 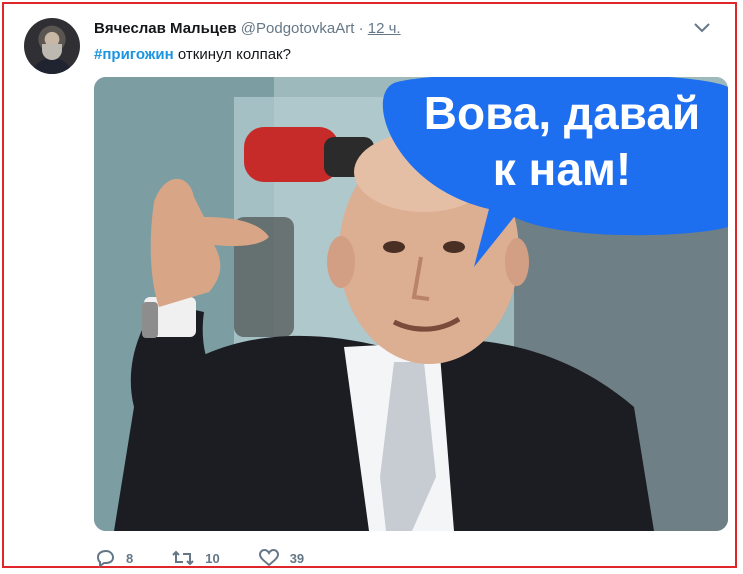 I want to click on like-count: 39, so click(x=297, y=558).